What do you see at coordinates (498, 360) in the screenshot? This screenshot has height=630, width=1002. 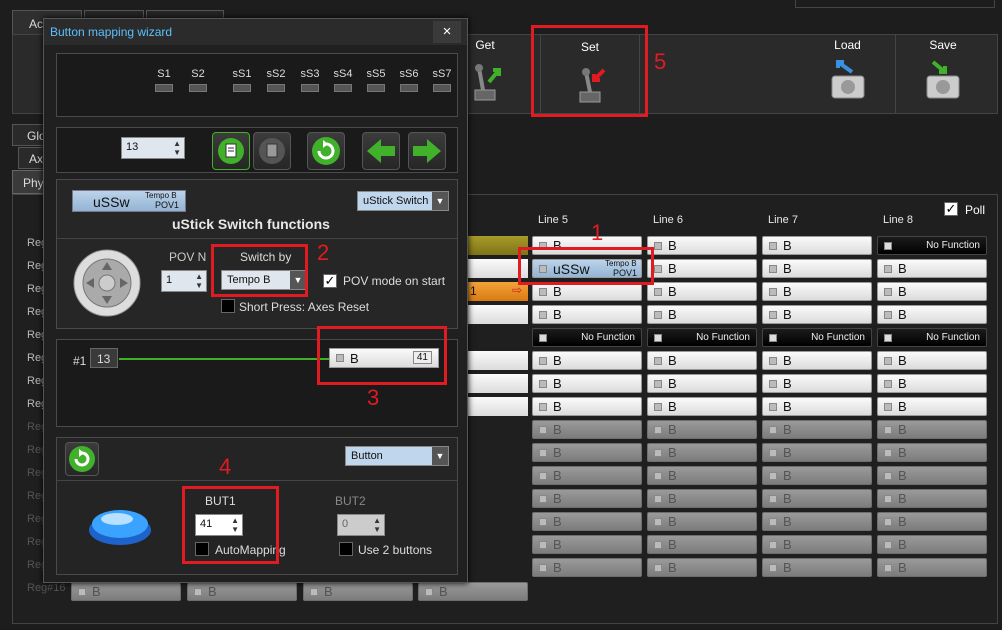 I see `cell-white-partial` at bounding box center [498, 360].